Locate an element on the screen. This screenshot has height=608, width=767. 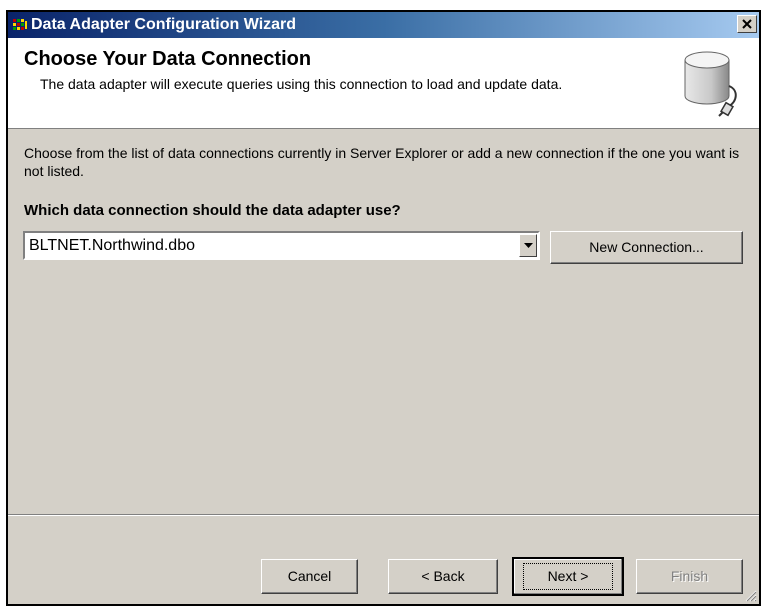
back-label: < Back is located at coordinates (443, 576).